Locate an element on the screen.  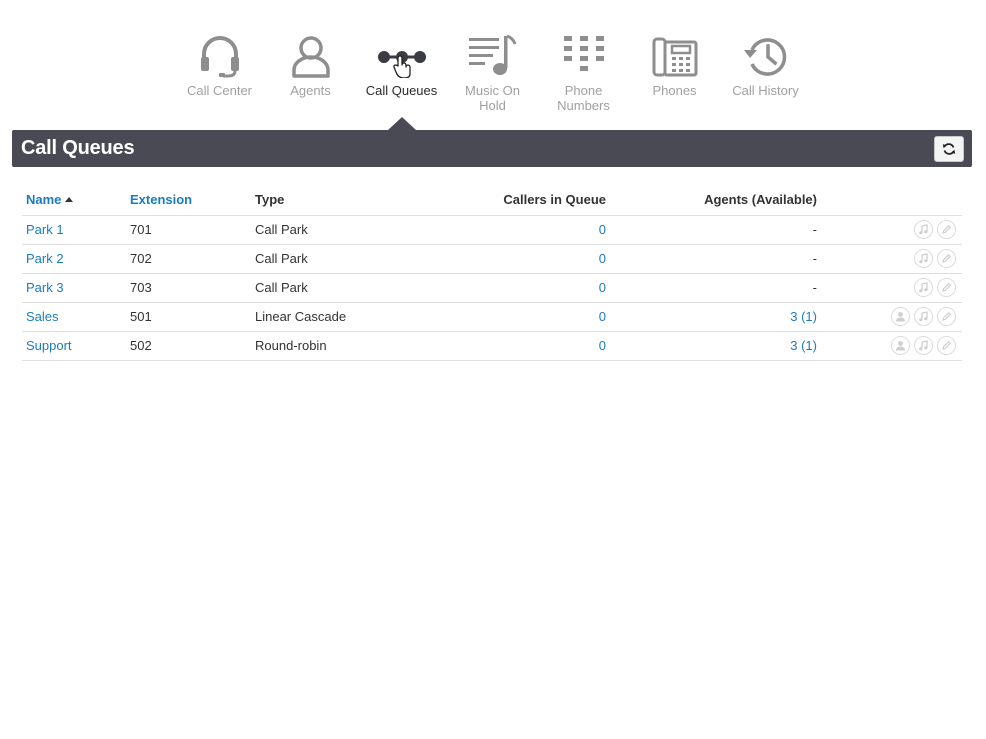
queue-name-link: Park 3 is located at coordinates (45, 287).